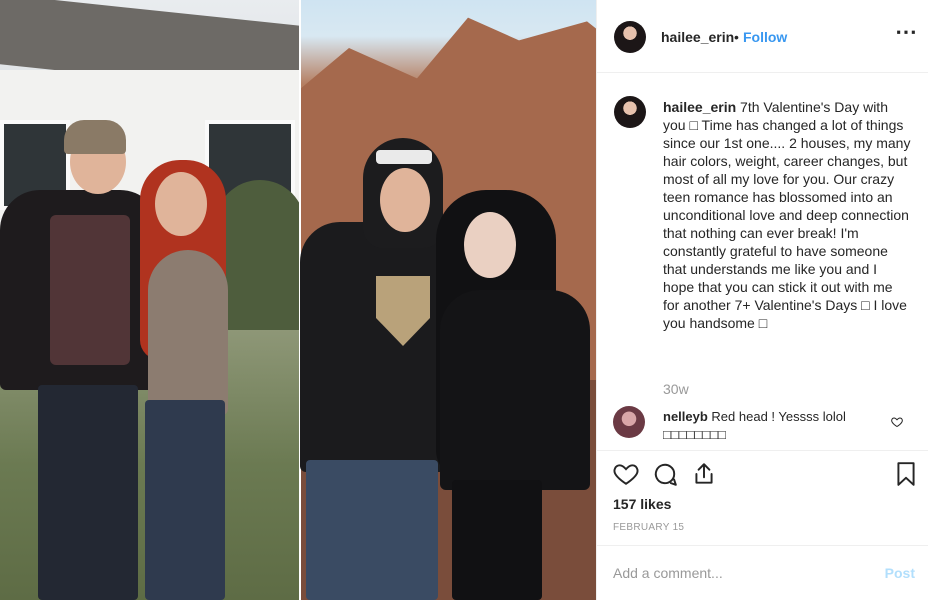 The image size is (928, 600). I want to click on caption-username: hailee_erin, so click(699, 107).